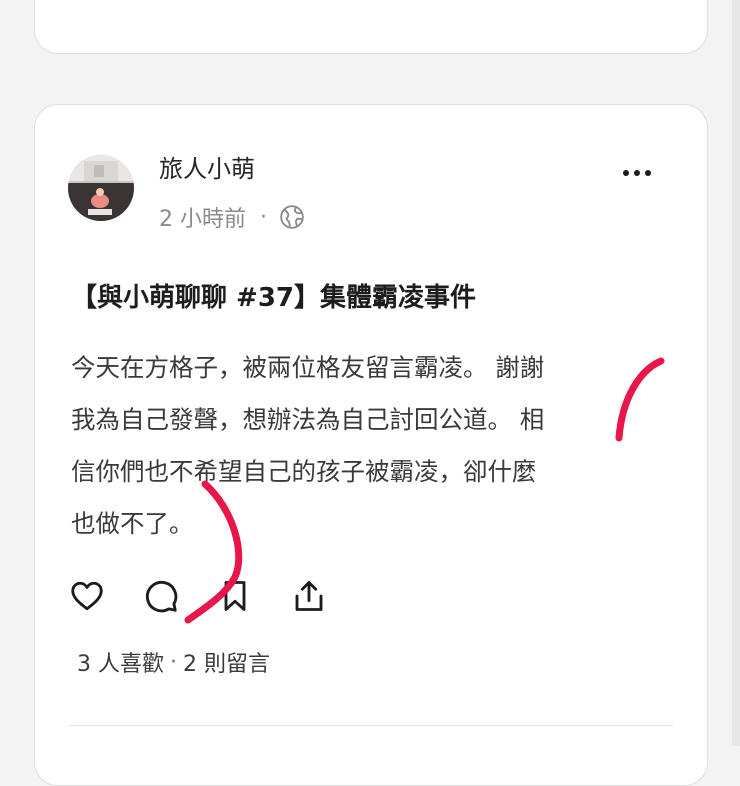  I want to click on comments-count: 2 則留言, so click(226, 662).